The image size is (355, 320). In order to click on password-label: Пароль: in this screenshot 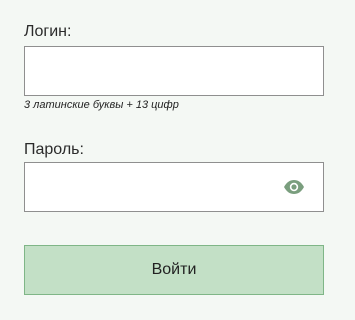, I will do `click(54, 149)`.